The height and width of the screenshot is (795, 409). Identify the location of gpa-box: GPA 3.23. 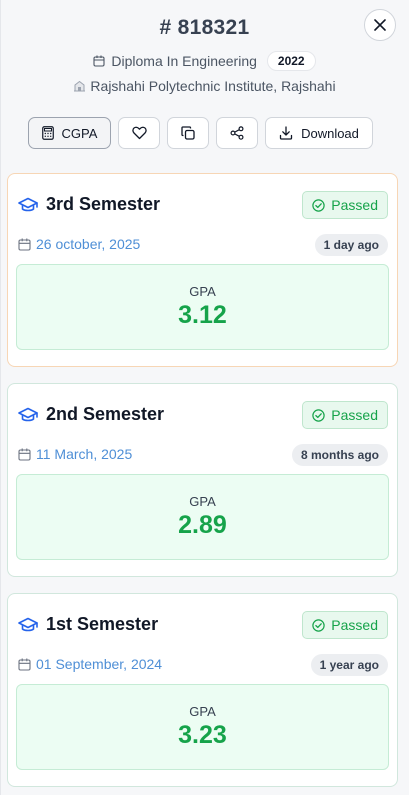
(202, 727).